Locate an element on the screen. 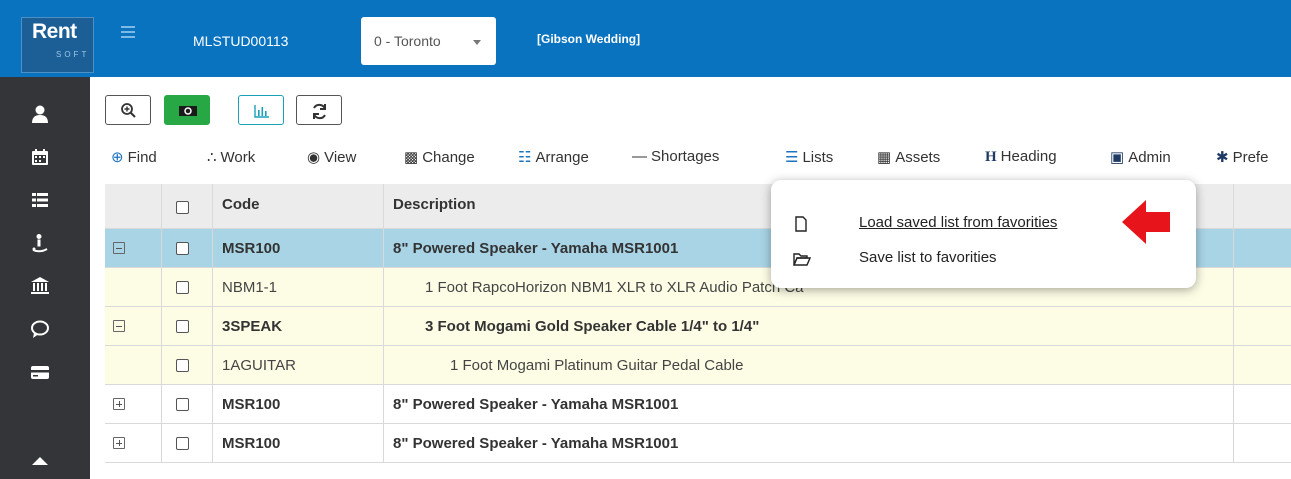 Image resolution: width=1291 pixels, height=479 pixels. select-all-checkbox is located at coordinates (182, 207).